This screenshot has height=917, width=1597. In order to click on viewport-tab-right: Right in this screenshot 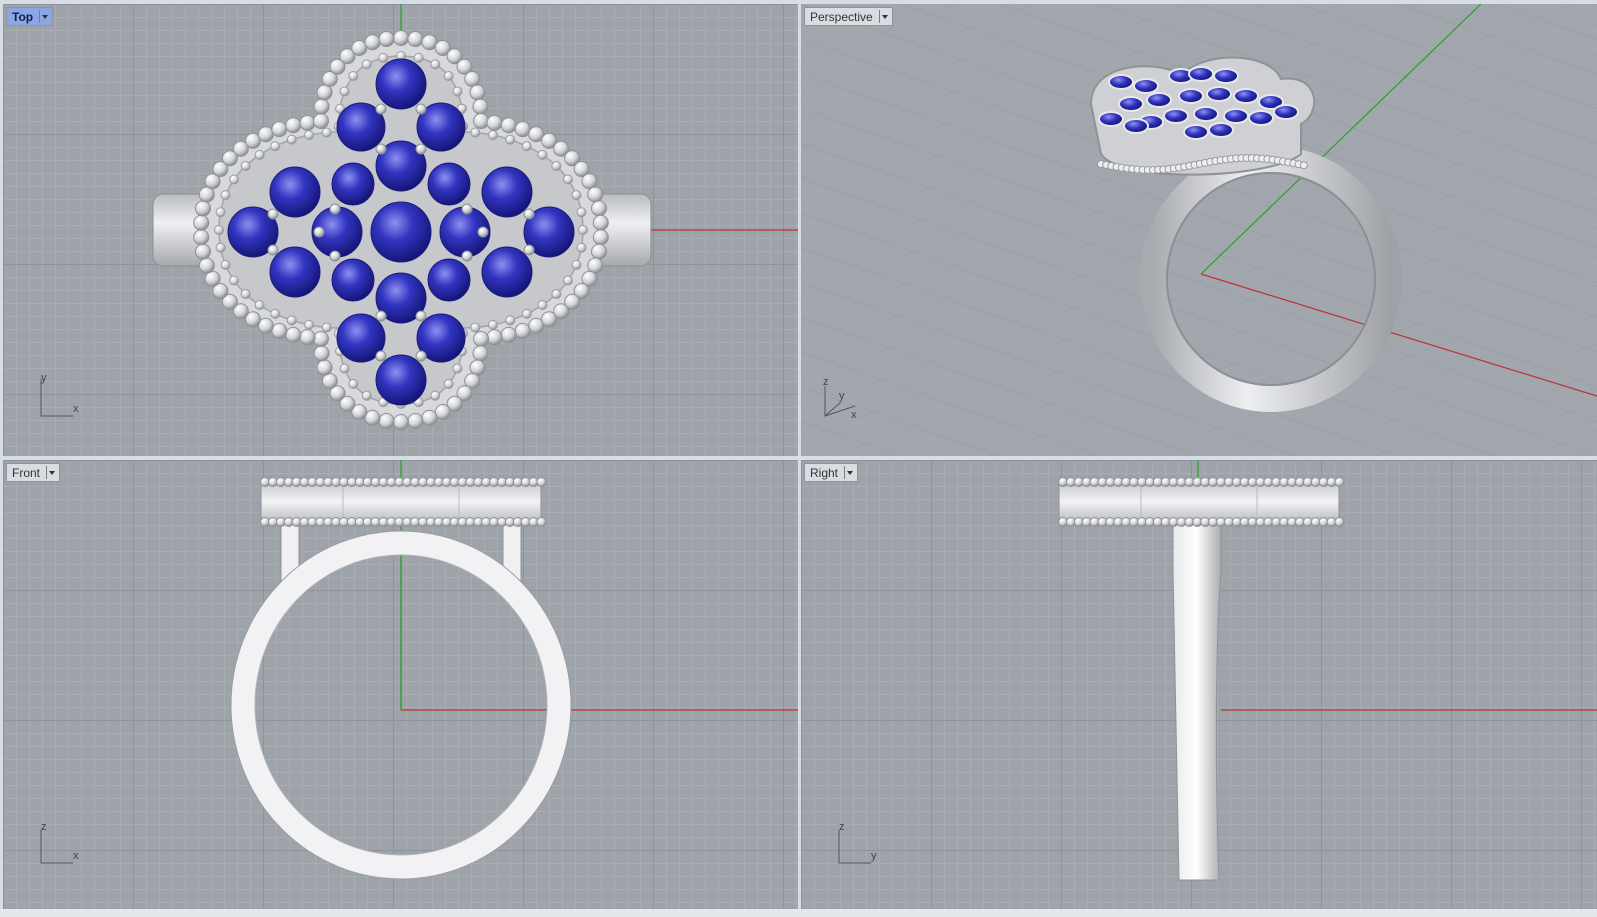, I will do `click(831, 472)`.